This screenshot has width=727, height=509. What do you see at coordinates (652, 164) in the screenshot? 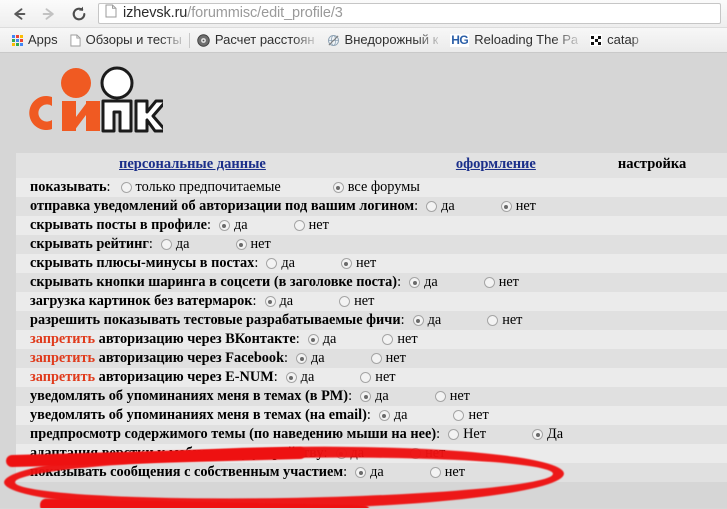
I see `tab-settings: настройка` at bounding box center [652, 164].